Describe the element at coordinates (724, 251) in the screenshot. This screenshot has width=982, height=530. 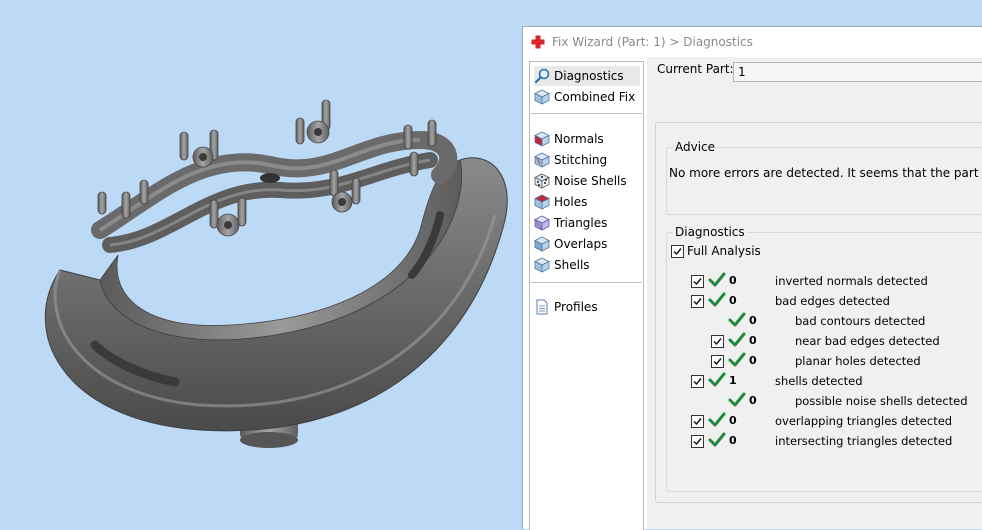
I see `full-analysis-label: Full Analysis` at that location.